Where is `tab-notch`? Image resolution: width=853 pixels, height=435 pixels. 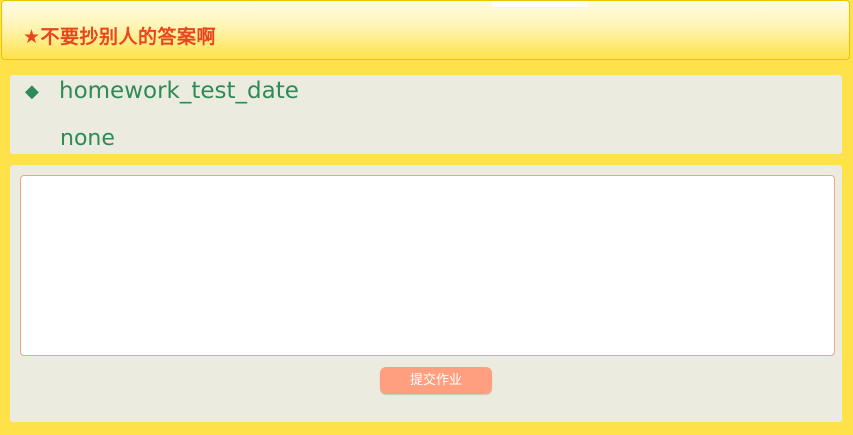 tab-notch is located at coordinates (540, 4).